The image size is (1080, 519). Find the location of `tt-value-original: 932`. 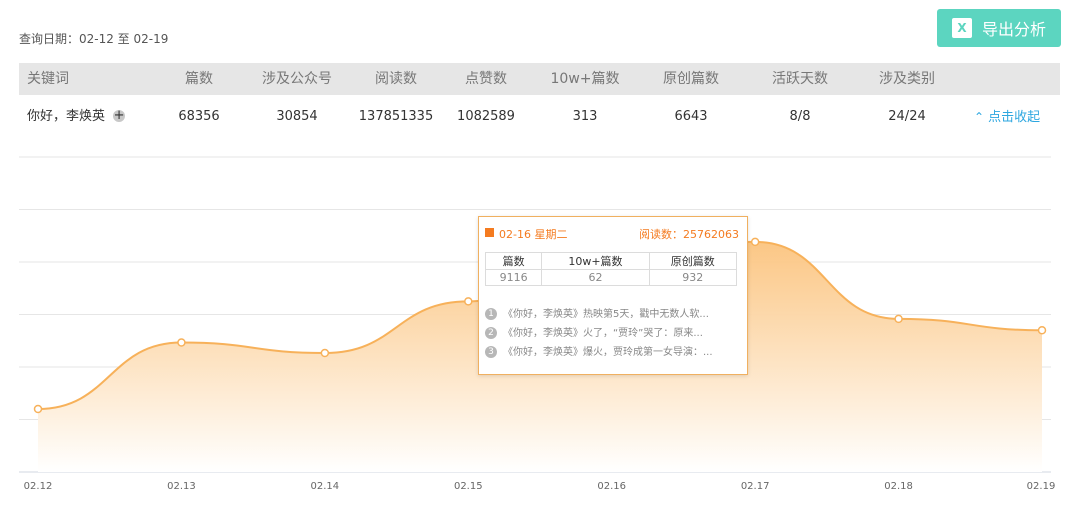

tt-value-original: 932 is located at coordinates (693, 277).